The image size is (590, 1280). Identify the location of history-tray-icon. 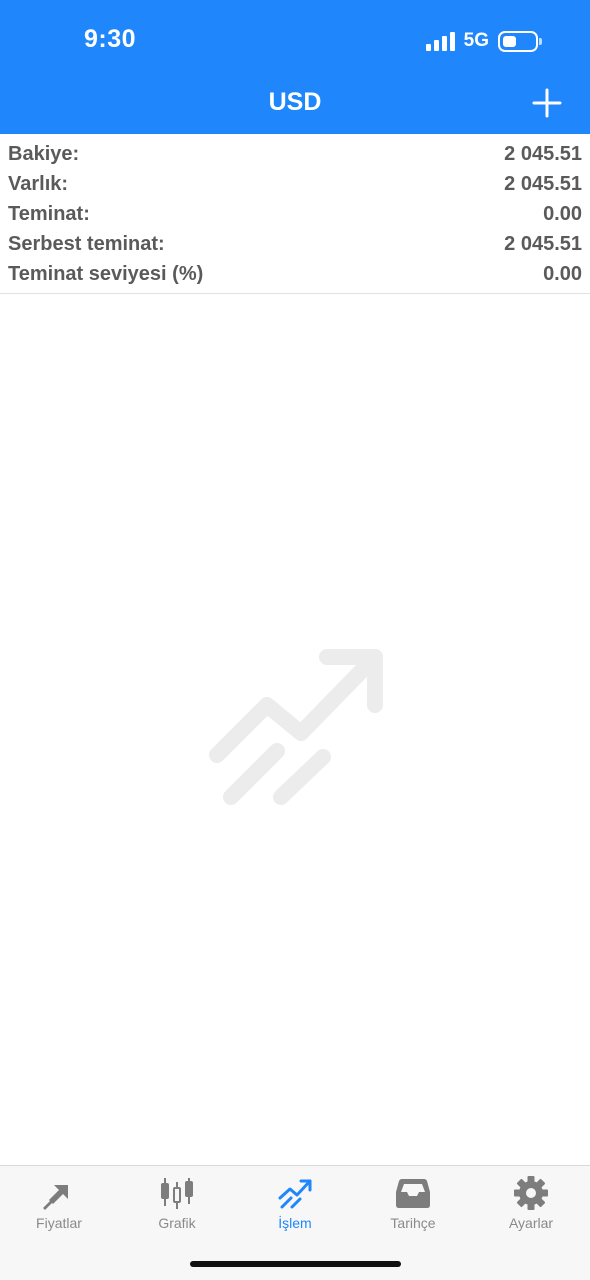
(413, 1193).